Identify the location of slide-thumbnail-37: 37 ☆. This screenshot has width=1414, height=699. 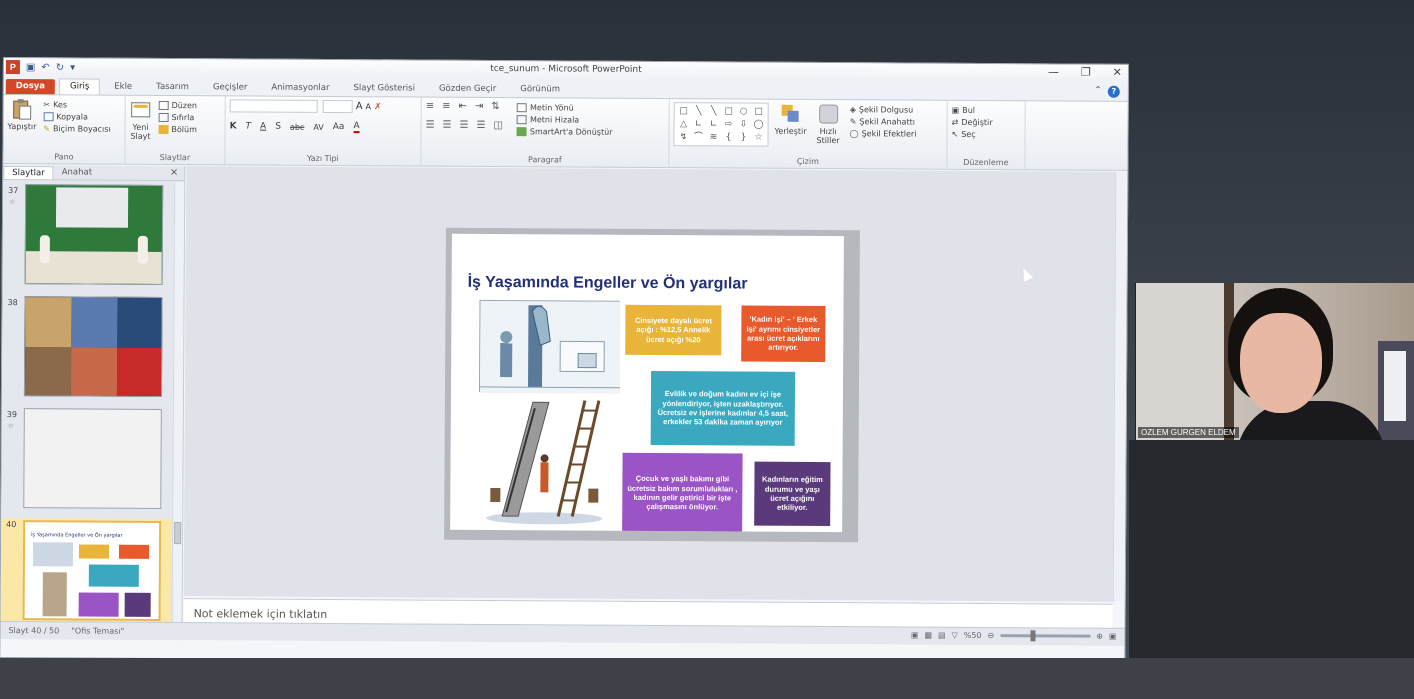
(88, 236).